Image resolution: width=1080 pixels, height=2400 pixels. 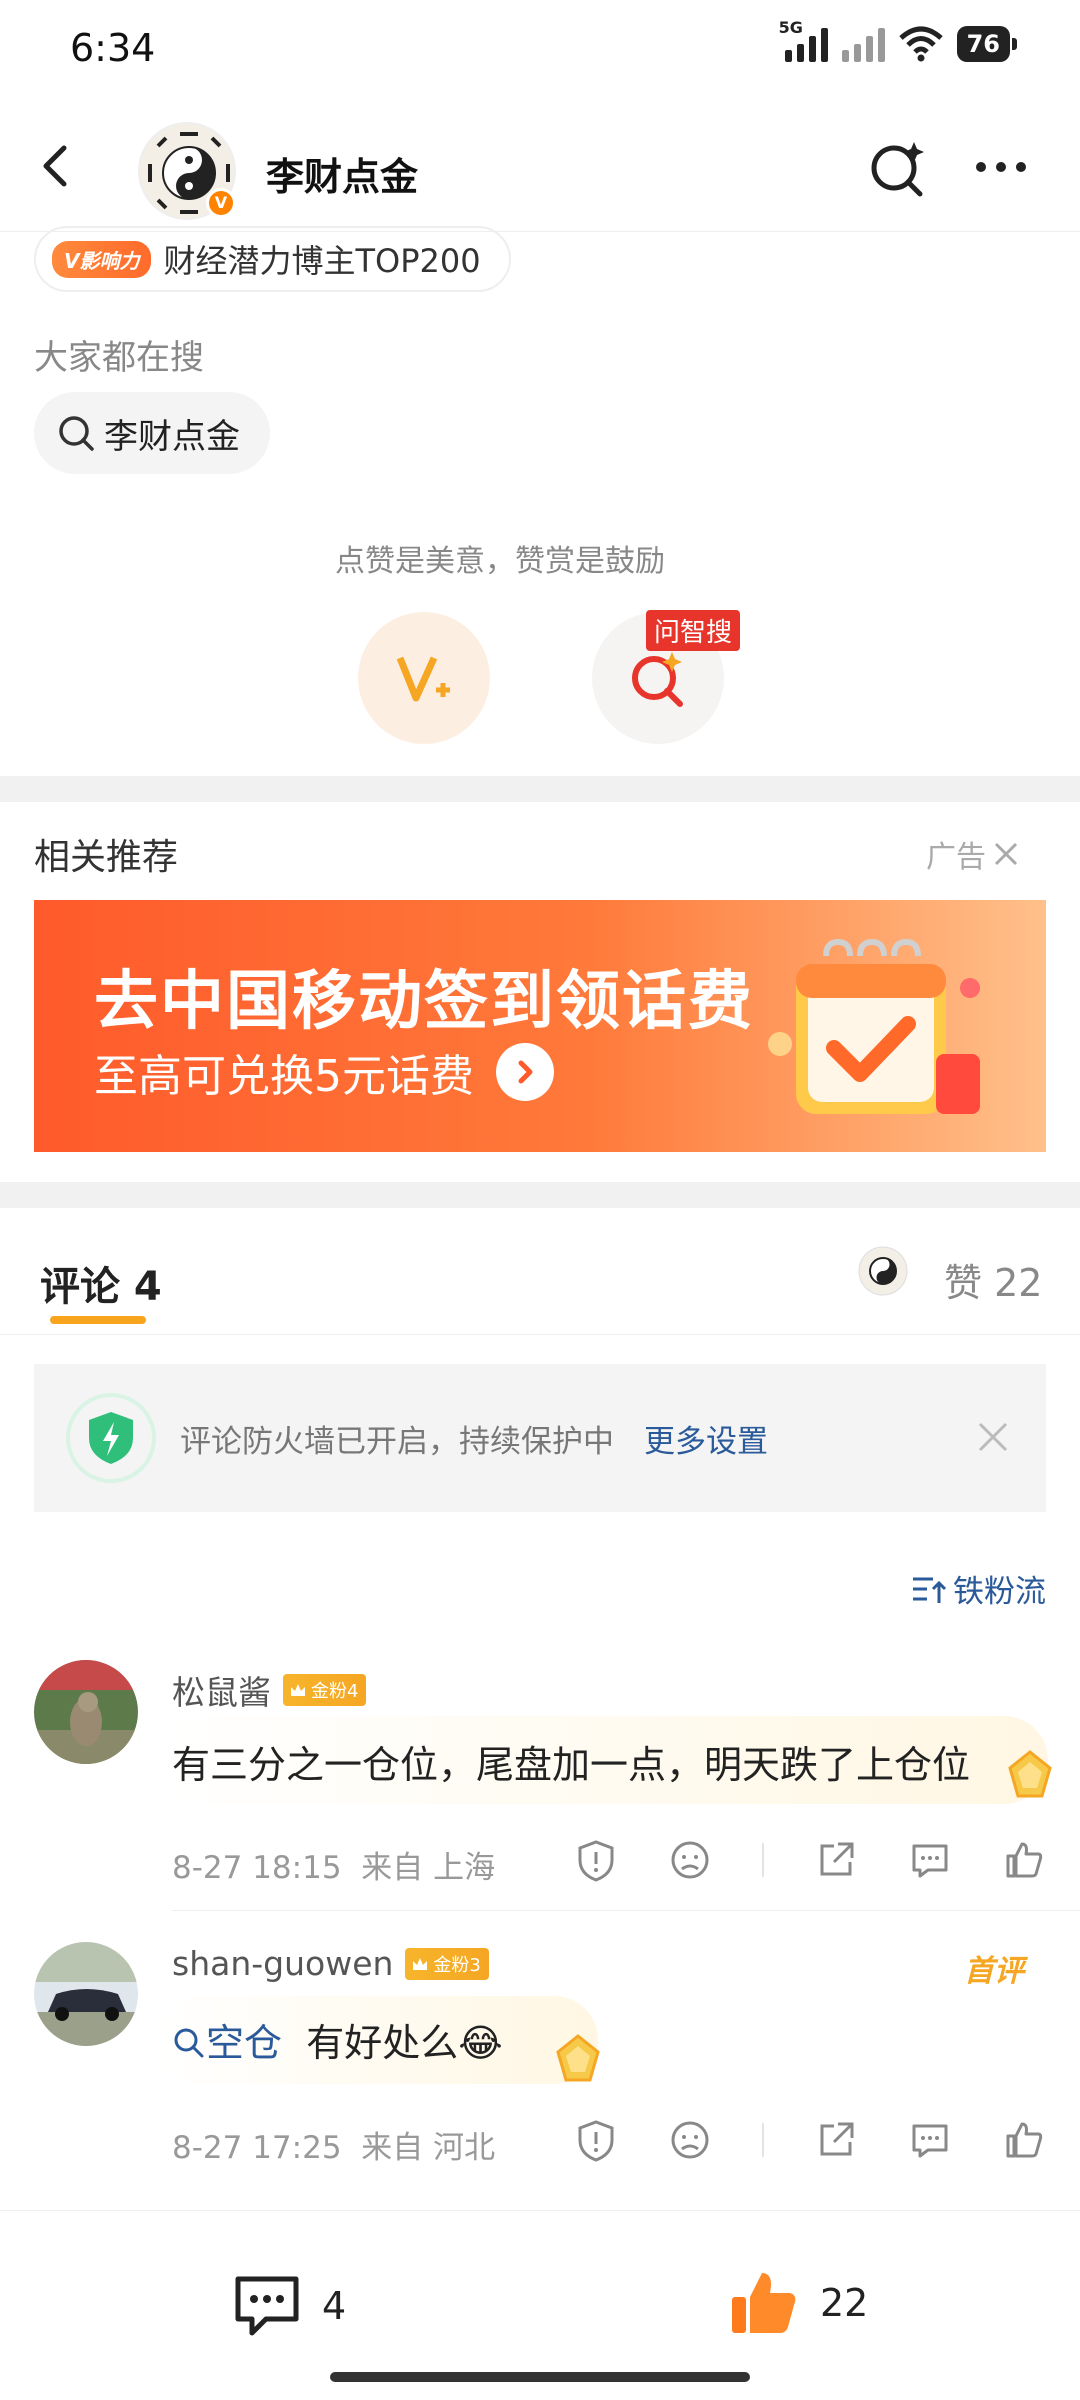 What do you see at coordinates (428, 1868) in the screenshot?
I see `comment-location: 来自 上海` at bounding box center [428, 1868].